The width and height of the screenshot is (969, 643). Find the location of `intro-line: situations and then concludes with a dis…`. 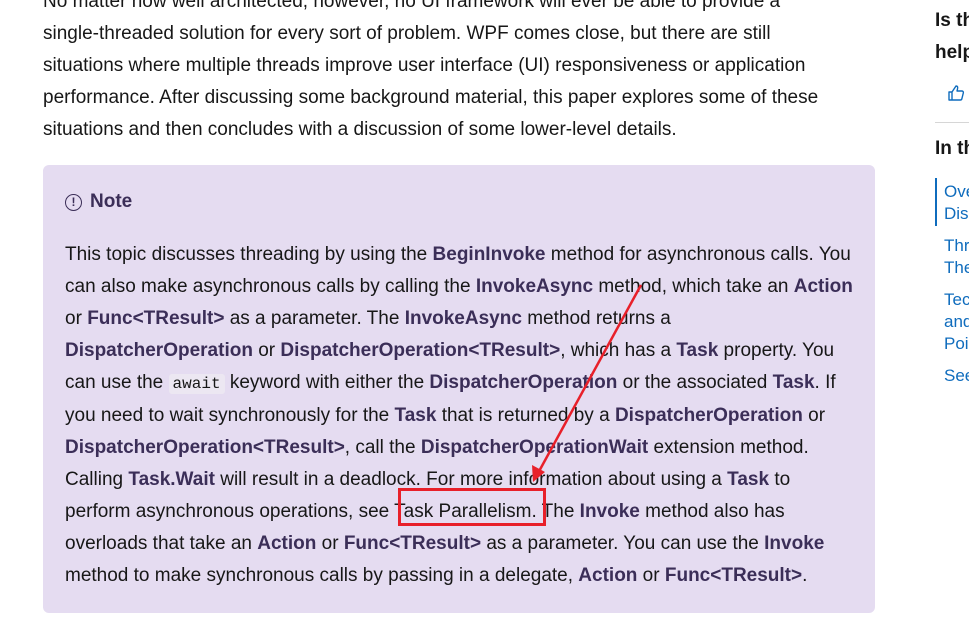

intro-line: situations and then concludes with a dis… is located at coordinates (360, 129).